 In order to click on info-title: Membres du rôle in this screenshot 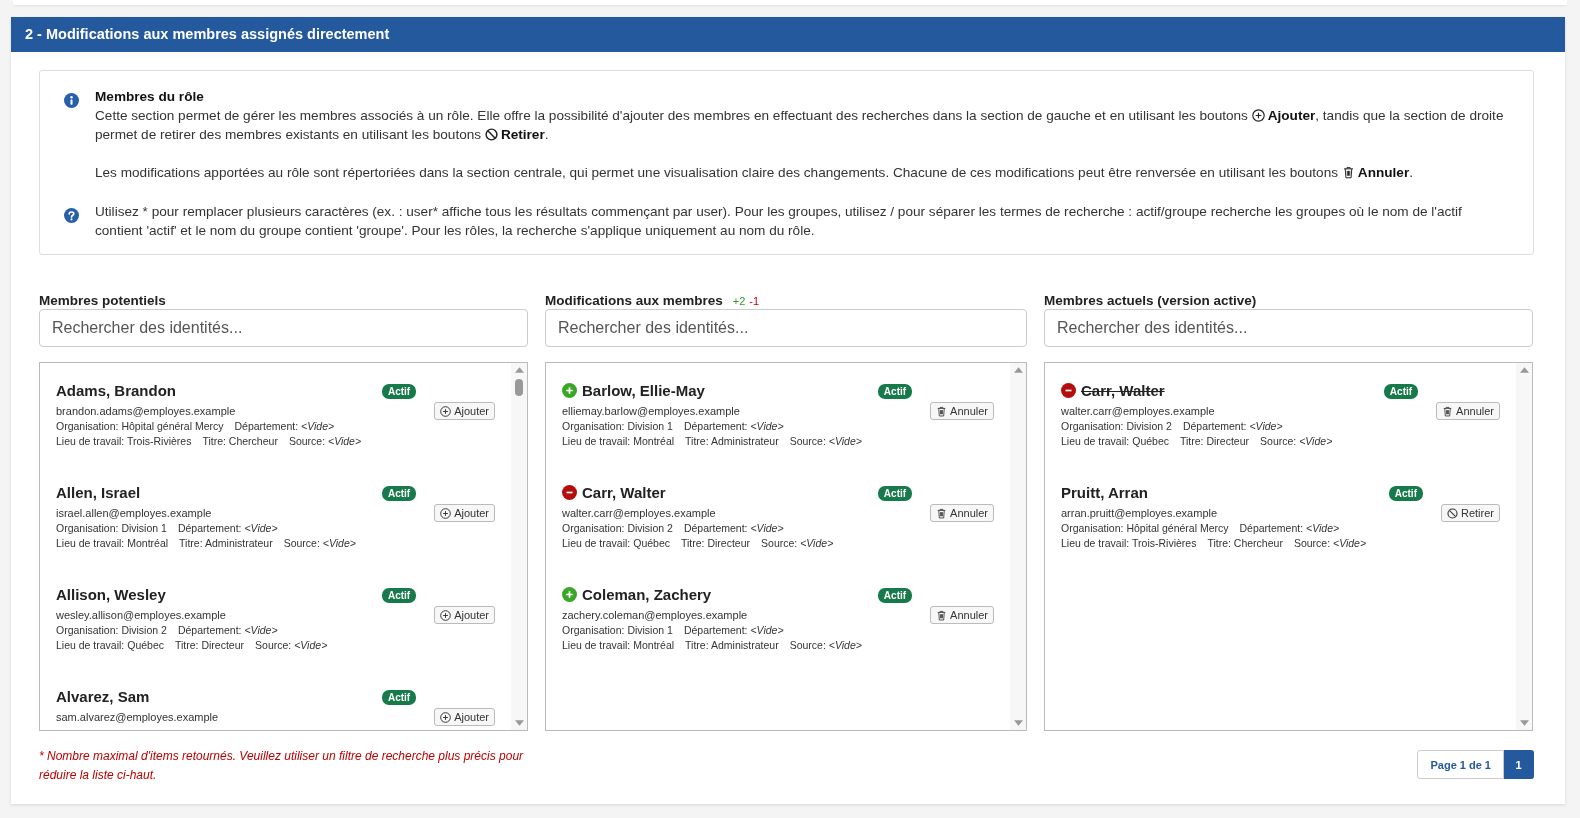, I will do `click(150, 97)`.